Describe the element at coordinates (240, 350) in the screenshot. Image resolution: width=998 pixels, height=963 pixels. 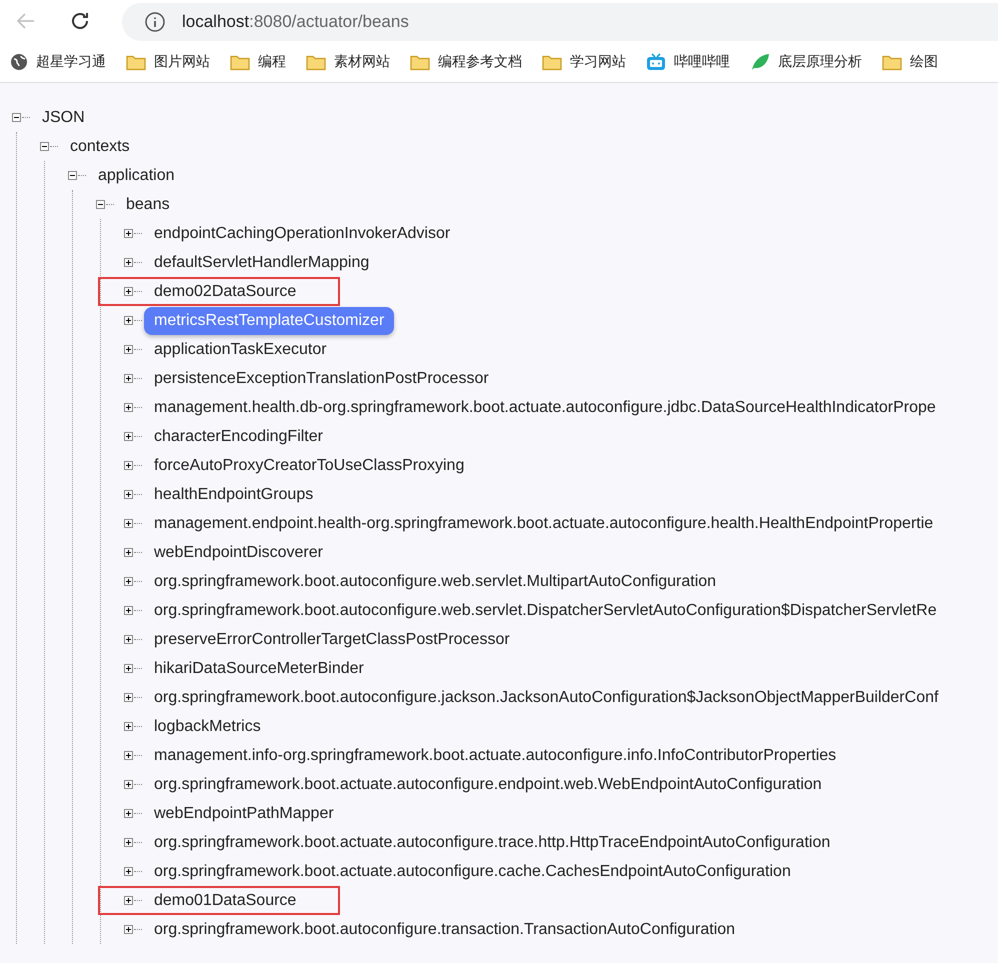
I see `tree-node-label: applicationTaskExecutor` at that location.